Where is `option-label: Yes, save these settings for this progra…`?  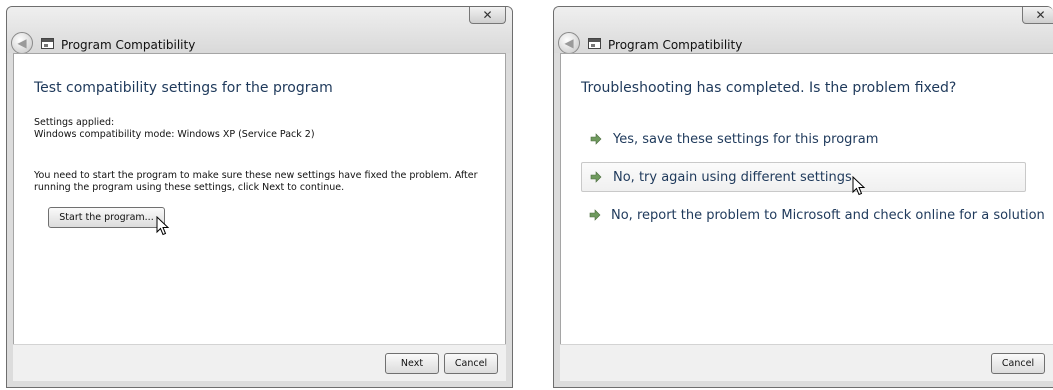
option-label: Yes, save these settings for this progra… is located at coordinates (746, 139).